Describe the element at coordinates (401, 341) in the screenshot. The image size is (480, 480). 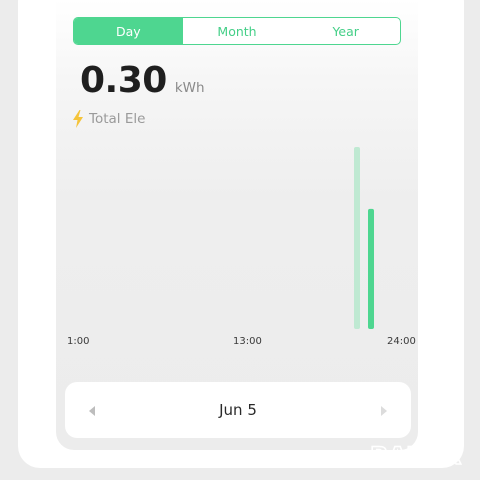
I see `x-tick-label-end: 24:00` at that location.